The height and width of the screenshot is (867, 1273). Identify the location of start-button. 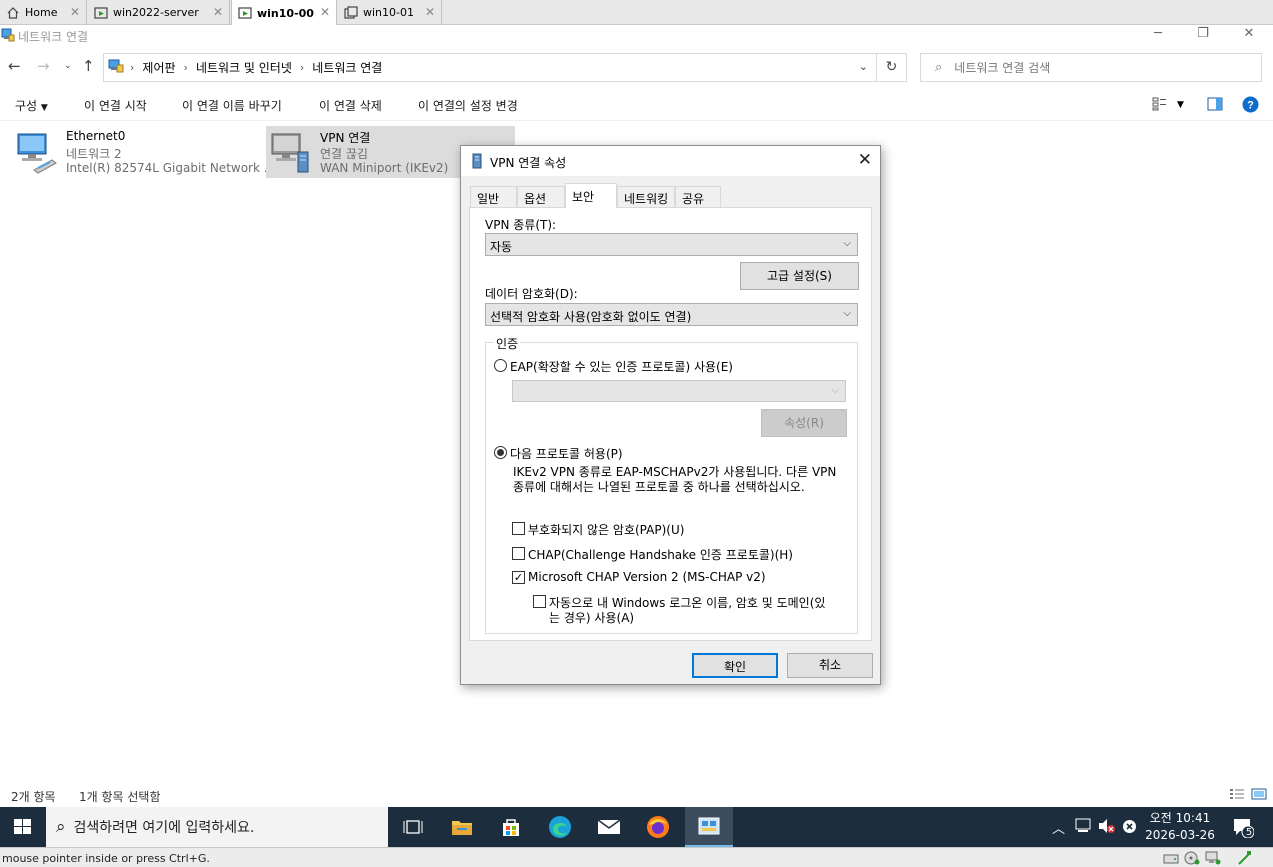
(23, 827).